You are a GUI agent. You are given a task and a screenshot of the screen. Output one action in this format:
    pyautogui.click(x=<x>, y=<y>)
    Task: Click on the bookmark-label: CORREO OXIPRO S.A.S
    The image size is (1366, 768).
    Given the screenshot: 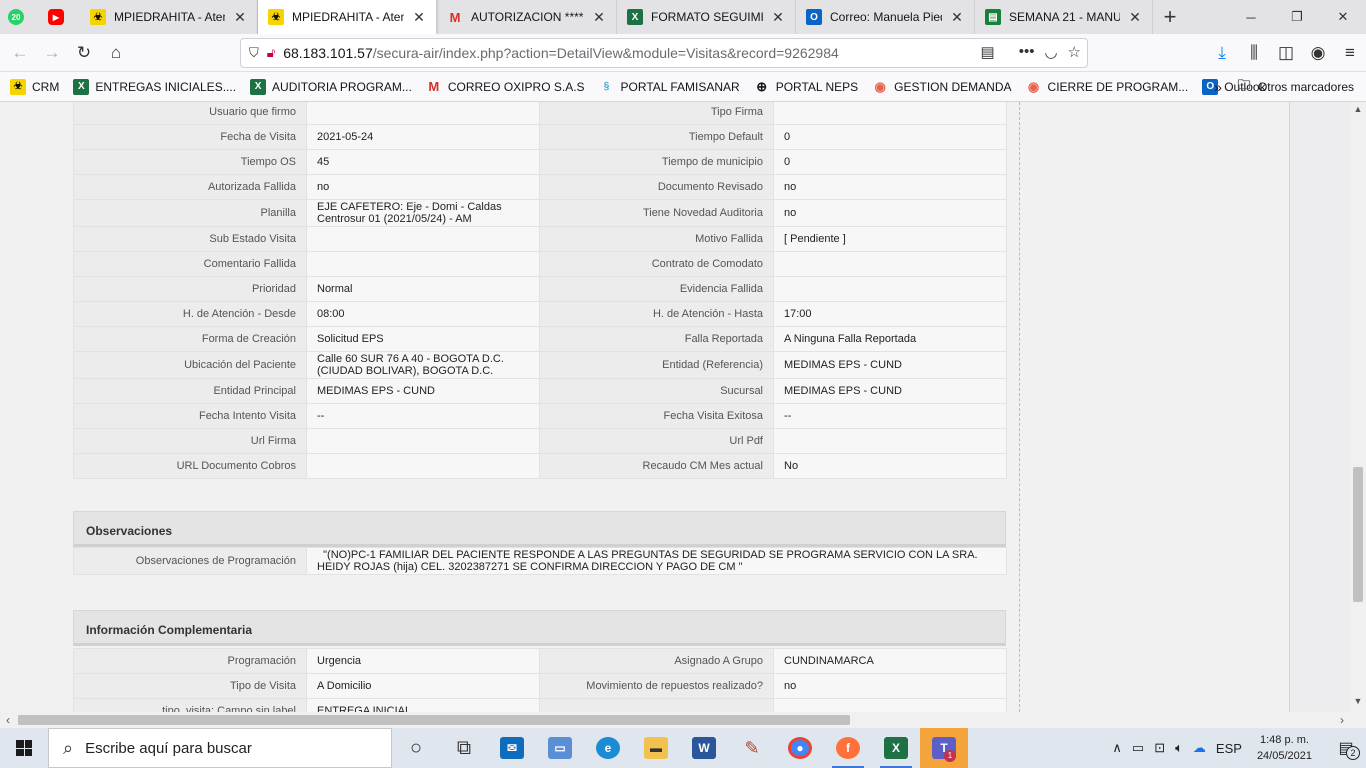 What is the action you would take?
    pyautogui.click(x=516, y=86)
    